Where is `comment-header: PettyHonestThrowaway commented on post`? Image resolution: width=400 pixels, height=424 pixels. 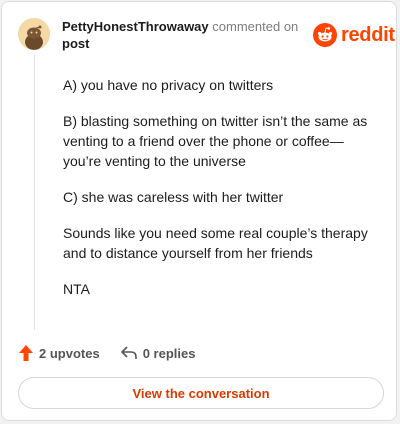 comment-header: PettyHonestThrowaway commented on post is located at coordinates (182, 35).